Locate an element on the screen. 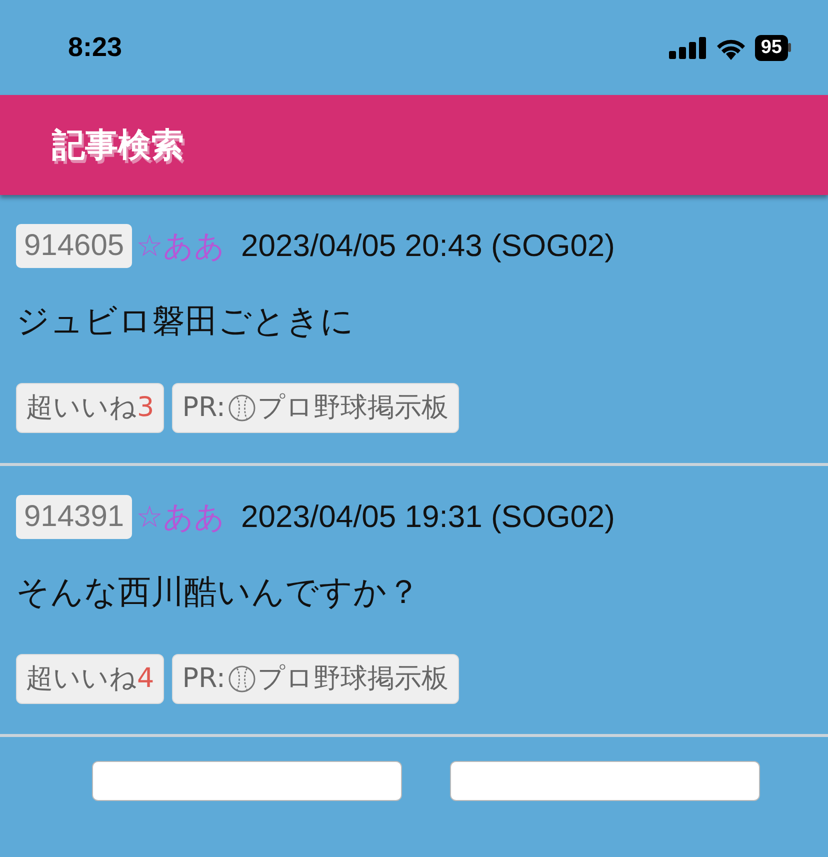 The image size is (828, 857). like-button: 超いいね3 is located at coordinates (90, 408).